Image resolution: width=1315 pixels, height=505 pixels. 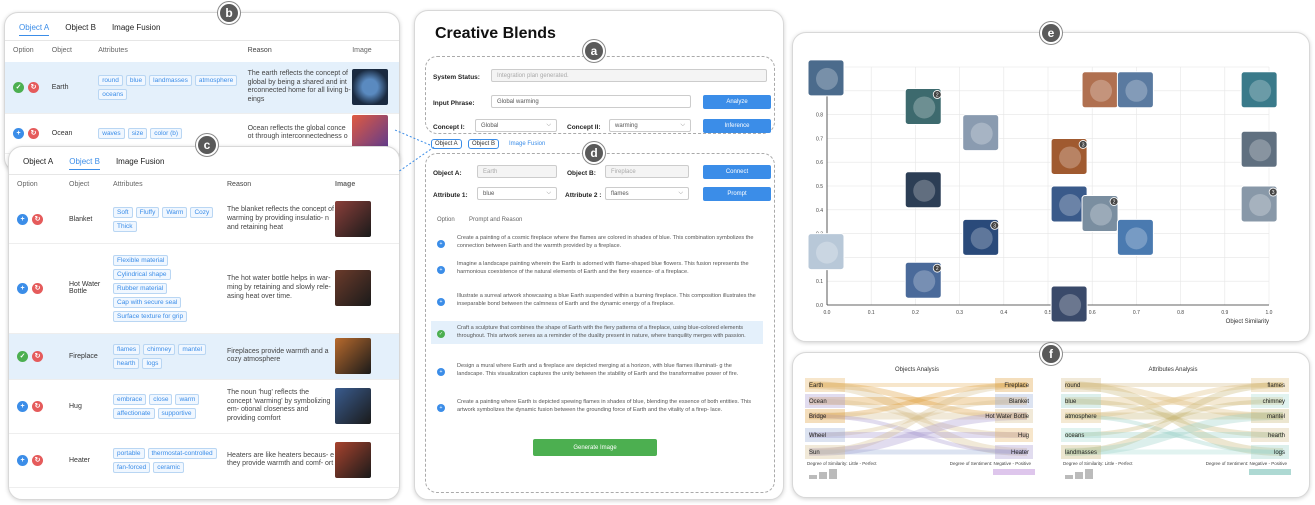 What do you see at coordinates (737, 102) in the screenshot?
I see `analyze-button: Analyze` at bounding box center [737, 102].